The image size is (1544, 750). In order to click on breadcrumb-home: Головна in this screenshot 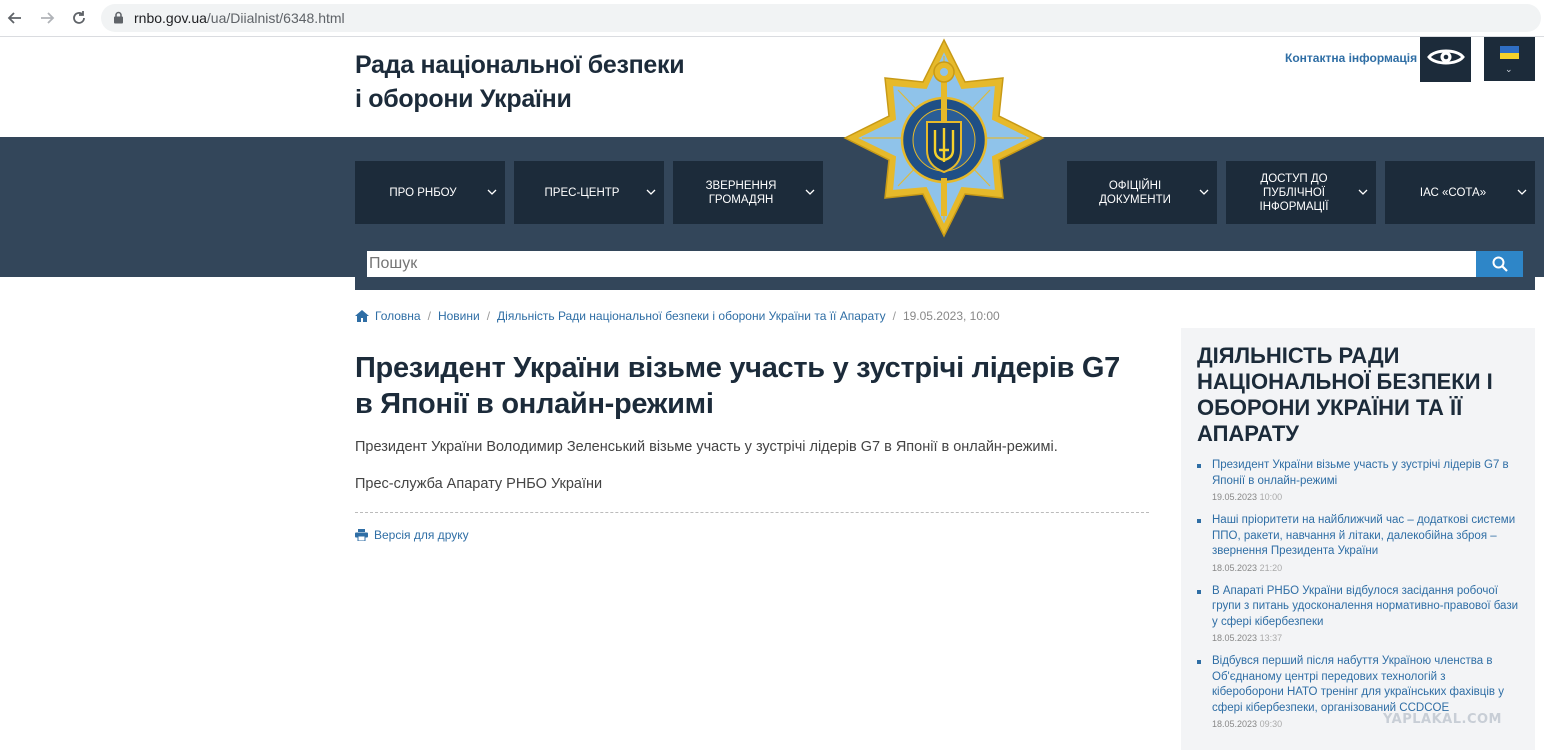, I will do `click(398, 316)`.